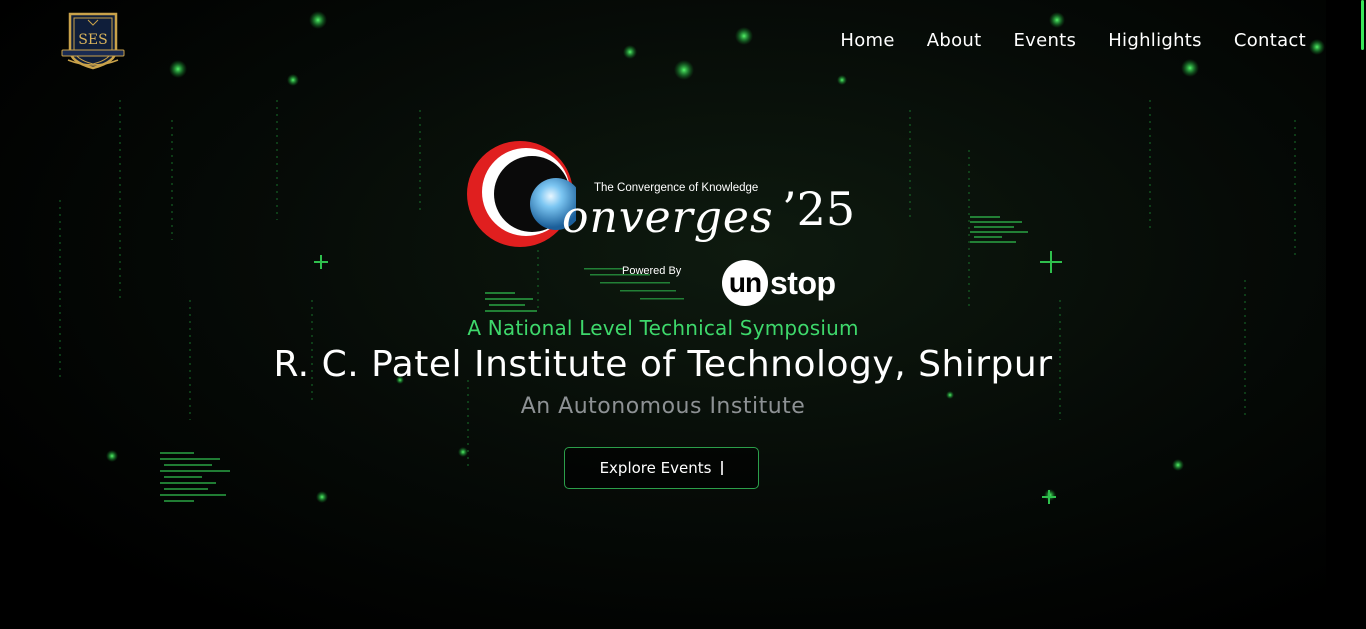  What do you see at coordinates (663, 406) in the screenshot?
I see `institute-tag: An Autonomous Institute` at bounding box center [663, 406].